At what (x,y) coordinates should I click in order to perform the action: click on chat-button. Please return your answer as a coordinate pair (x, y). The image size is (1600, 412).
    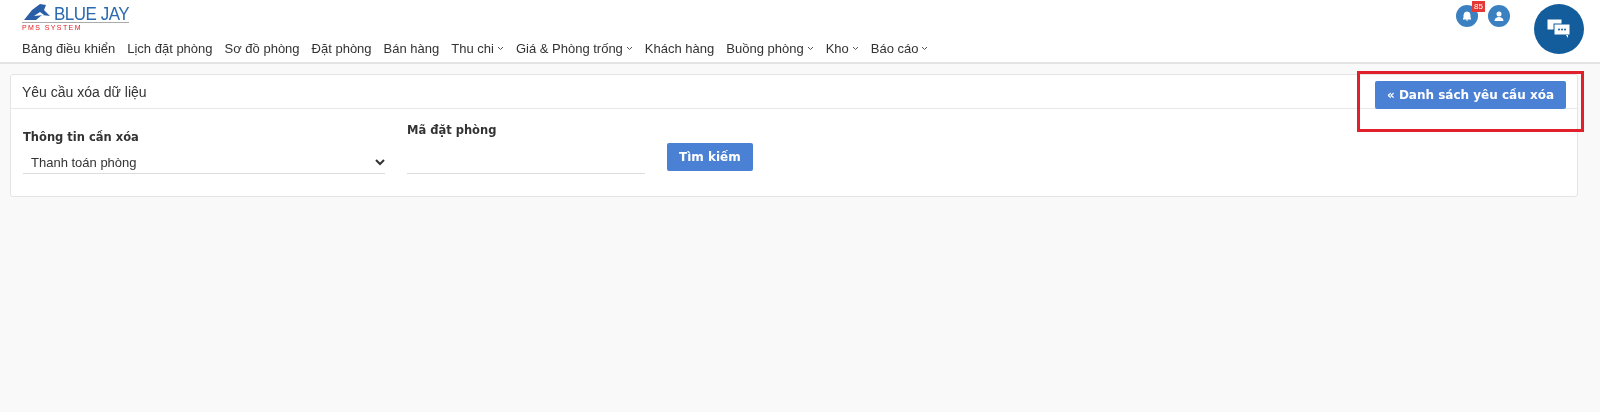
    Looking at the image, I should click on (1559, 29).